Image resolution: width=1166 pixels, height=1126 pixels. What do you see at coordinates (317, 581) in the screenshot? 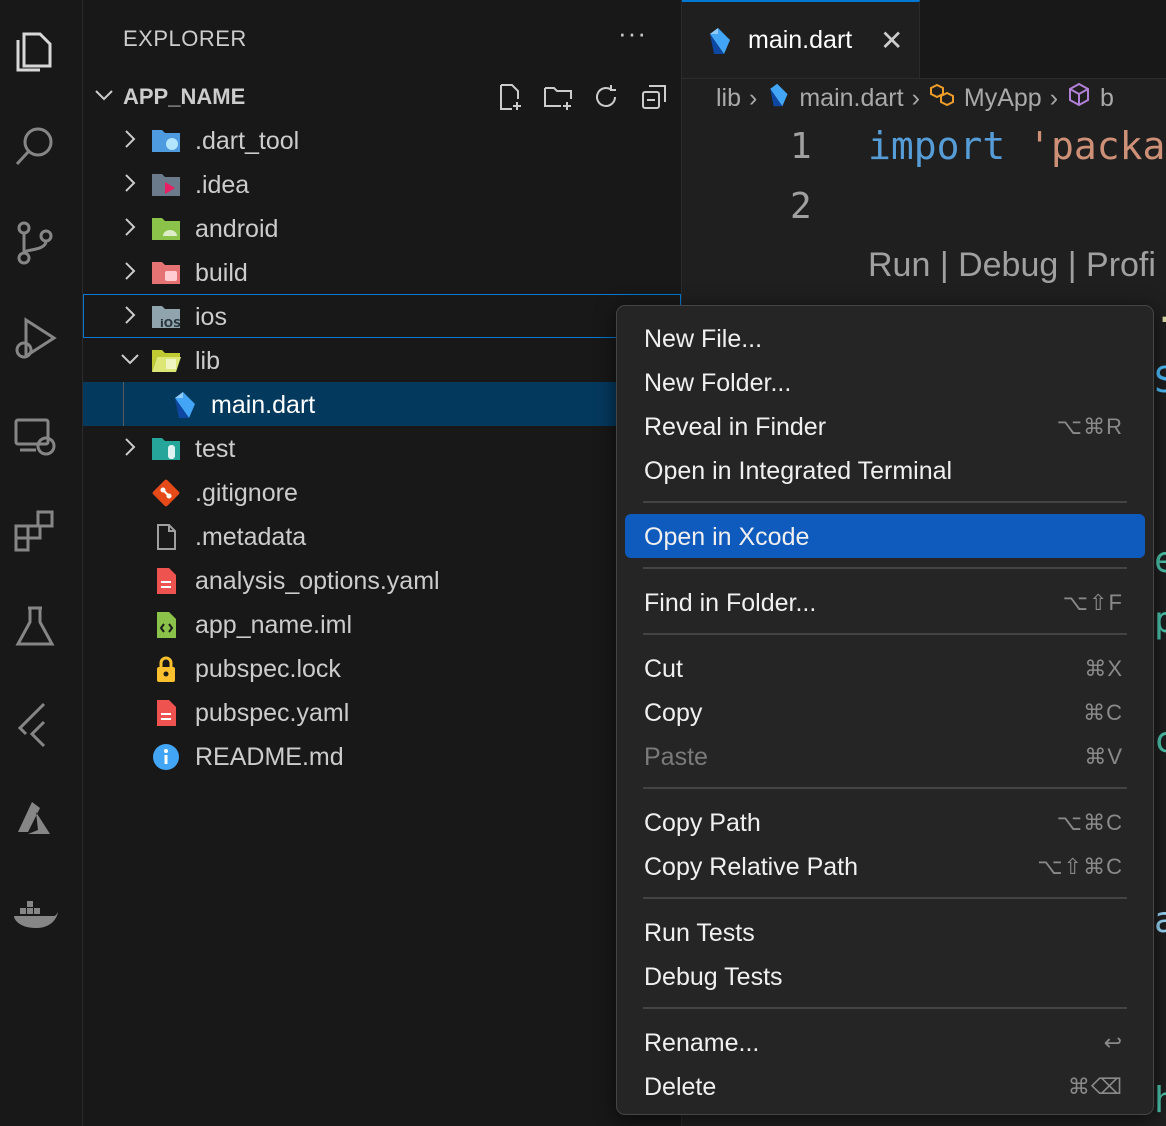
I see `tree-item-label: analysis_options.yaml` at bounding box center [317, 581].